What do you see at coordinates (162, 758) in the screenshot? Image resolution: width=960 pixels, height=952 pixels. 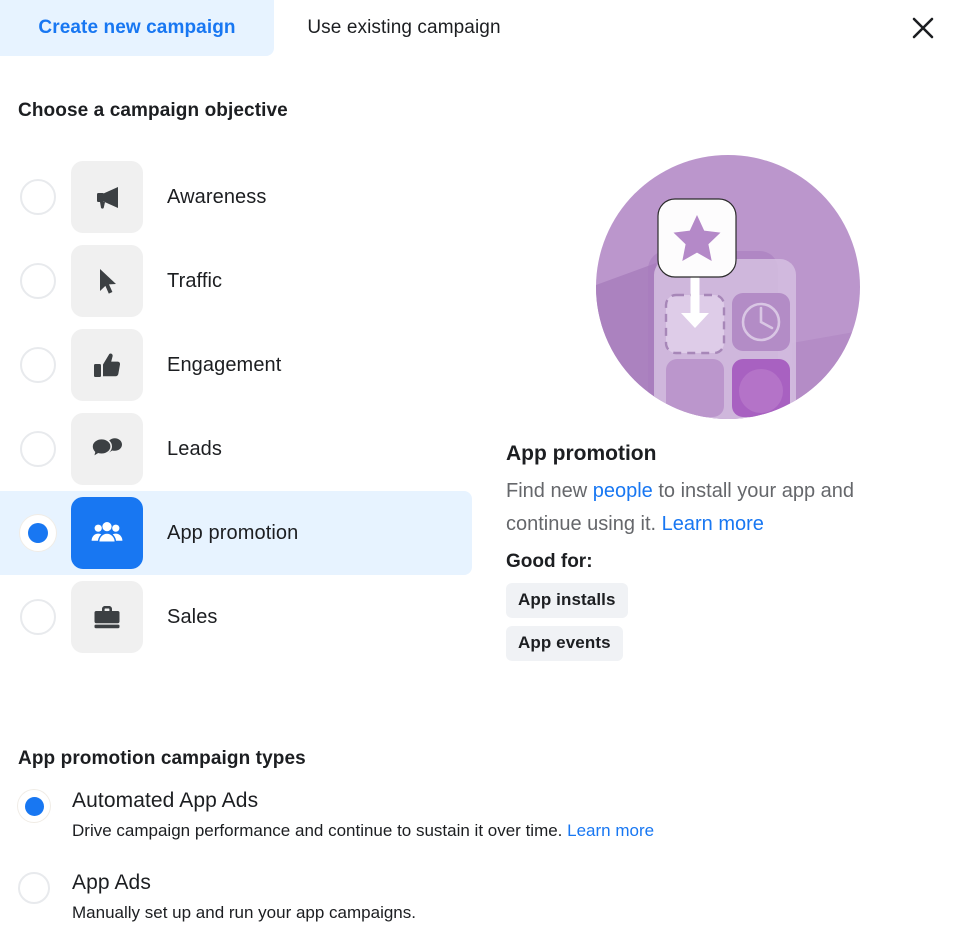 I see `campaign-types-title: App promotion campaign types` at bounding box center [162, 758].